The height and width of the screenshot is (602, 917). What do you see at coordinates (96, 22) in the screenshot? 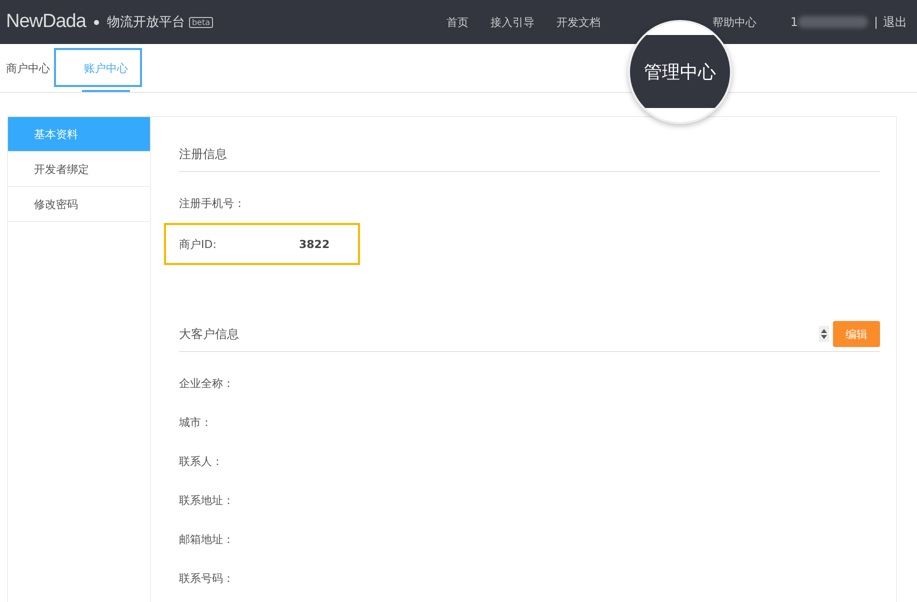
I see `dot-icon` at bounding box center [96, 22].